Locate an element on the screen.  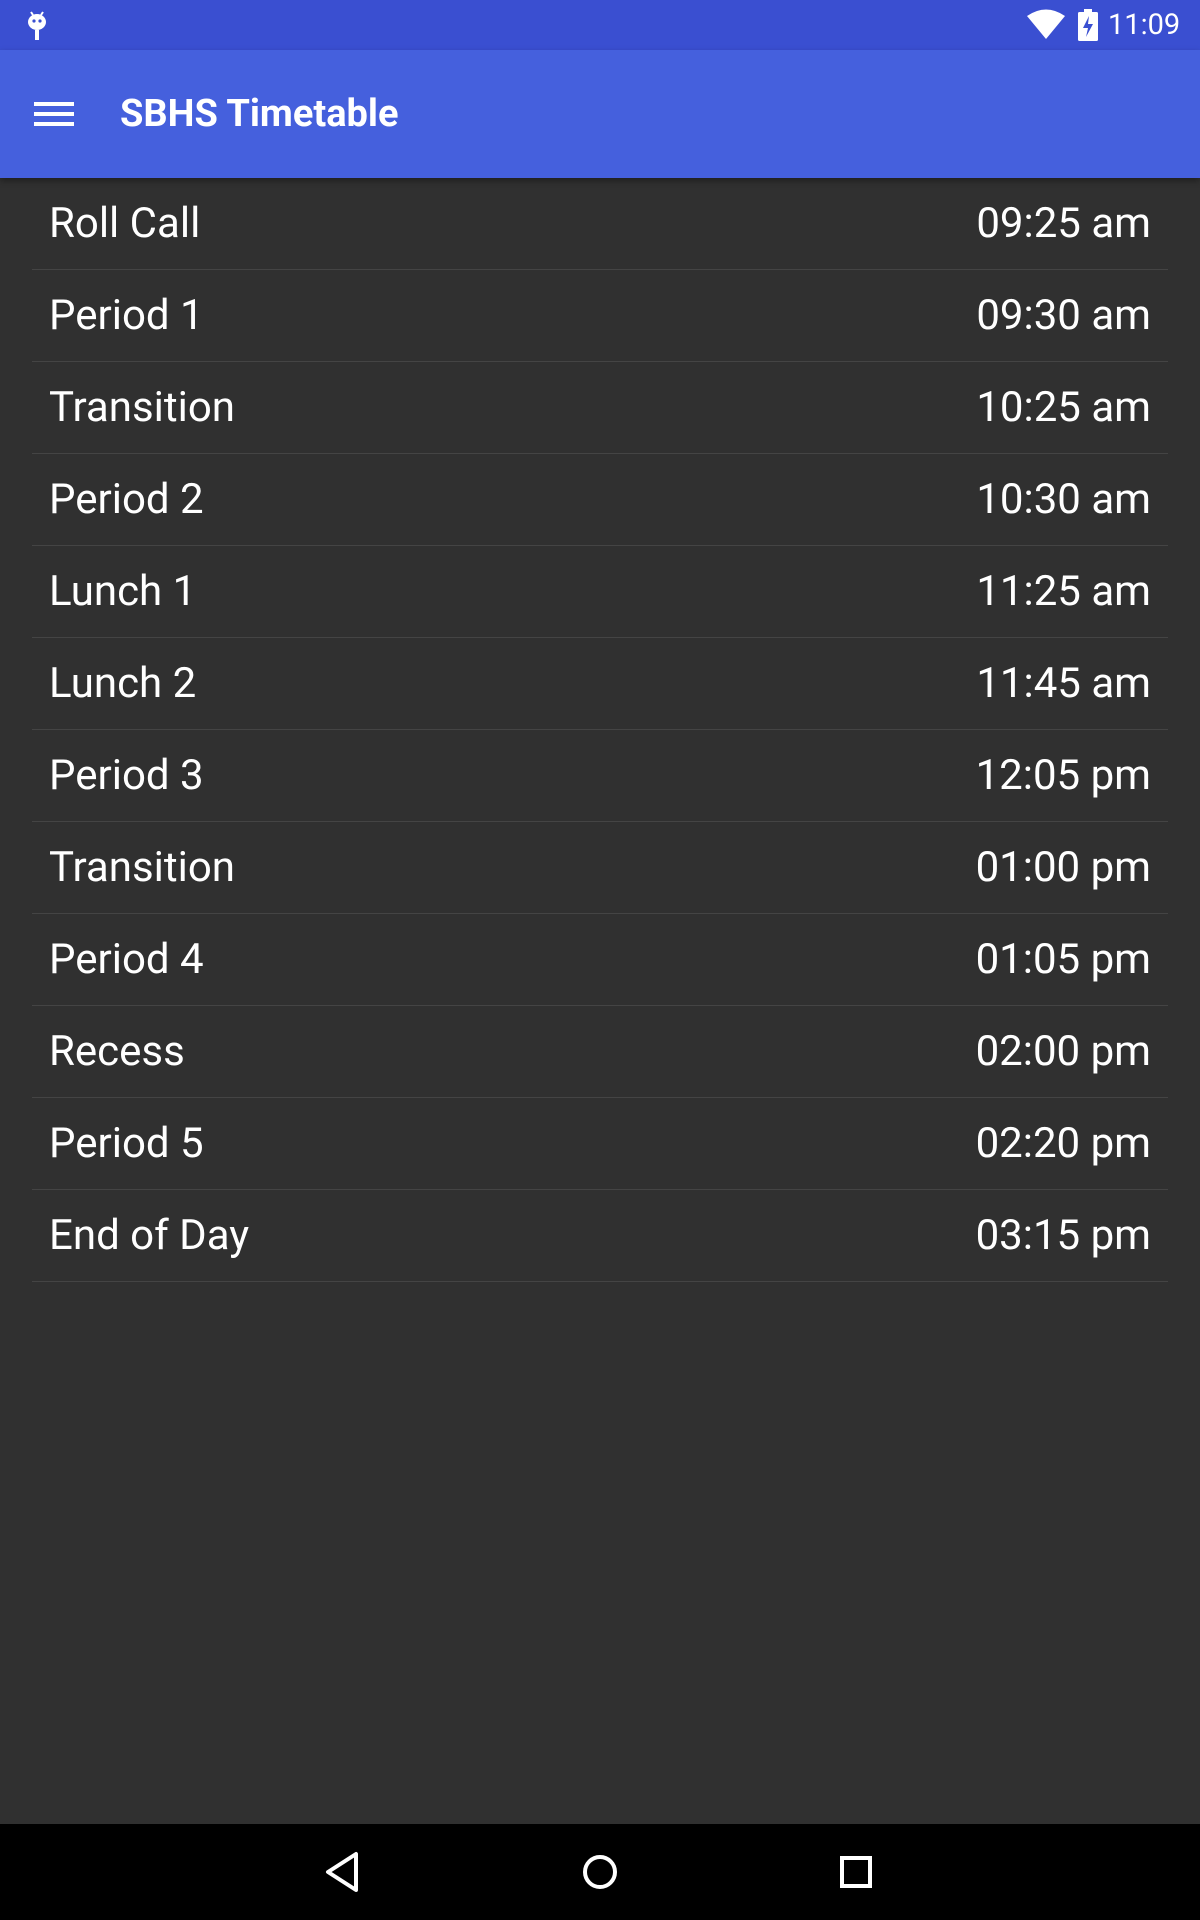
app-title: SBHS Timetable is located at coordinates (259, 114).